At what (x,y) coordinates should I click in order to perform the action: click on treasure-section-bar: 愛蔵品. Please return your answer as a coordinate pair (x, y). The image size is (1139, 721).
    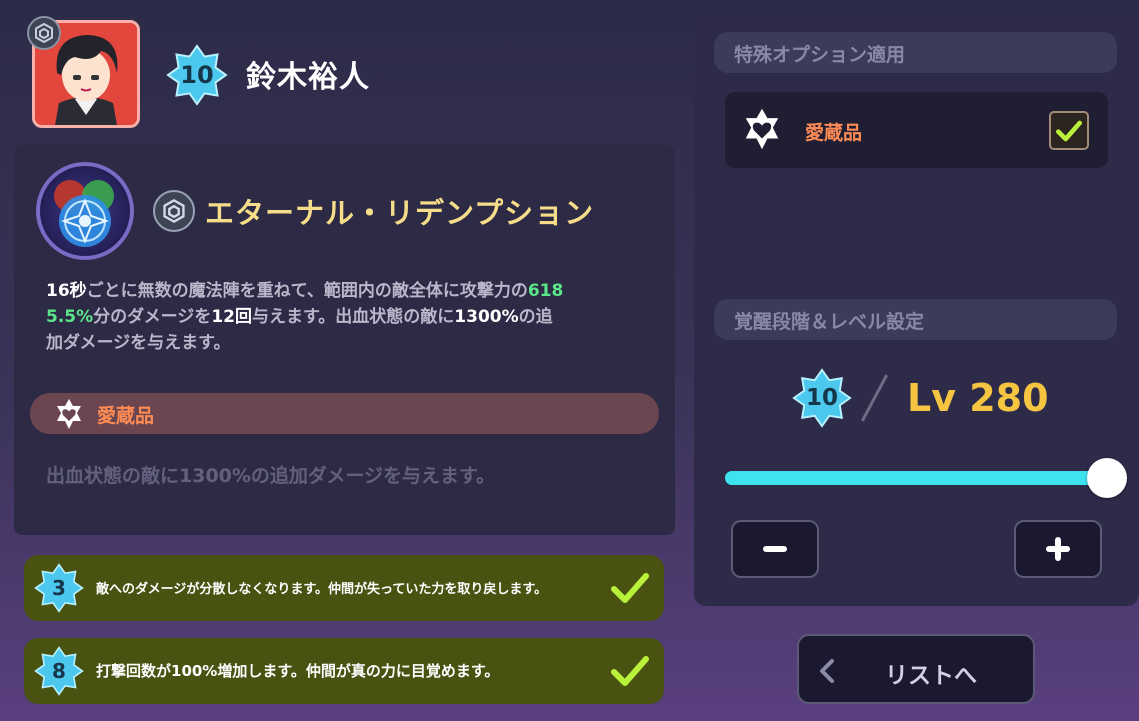
    Looking at the image, I should click on (344, 413).